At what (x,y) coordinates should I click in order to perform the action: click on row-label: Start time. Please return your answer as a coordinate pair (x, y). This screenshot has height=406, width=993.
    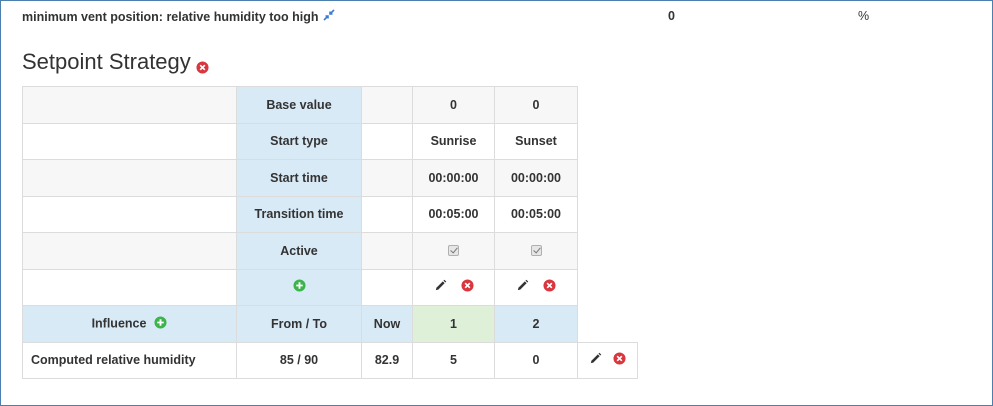
    Looking at the image, I should click on (299, 178).